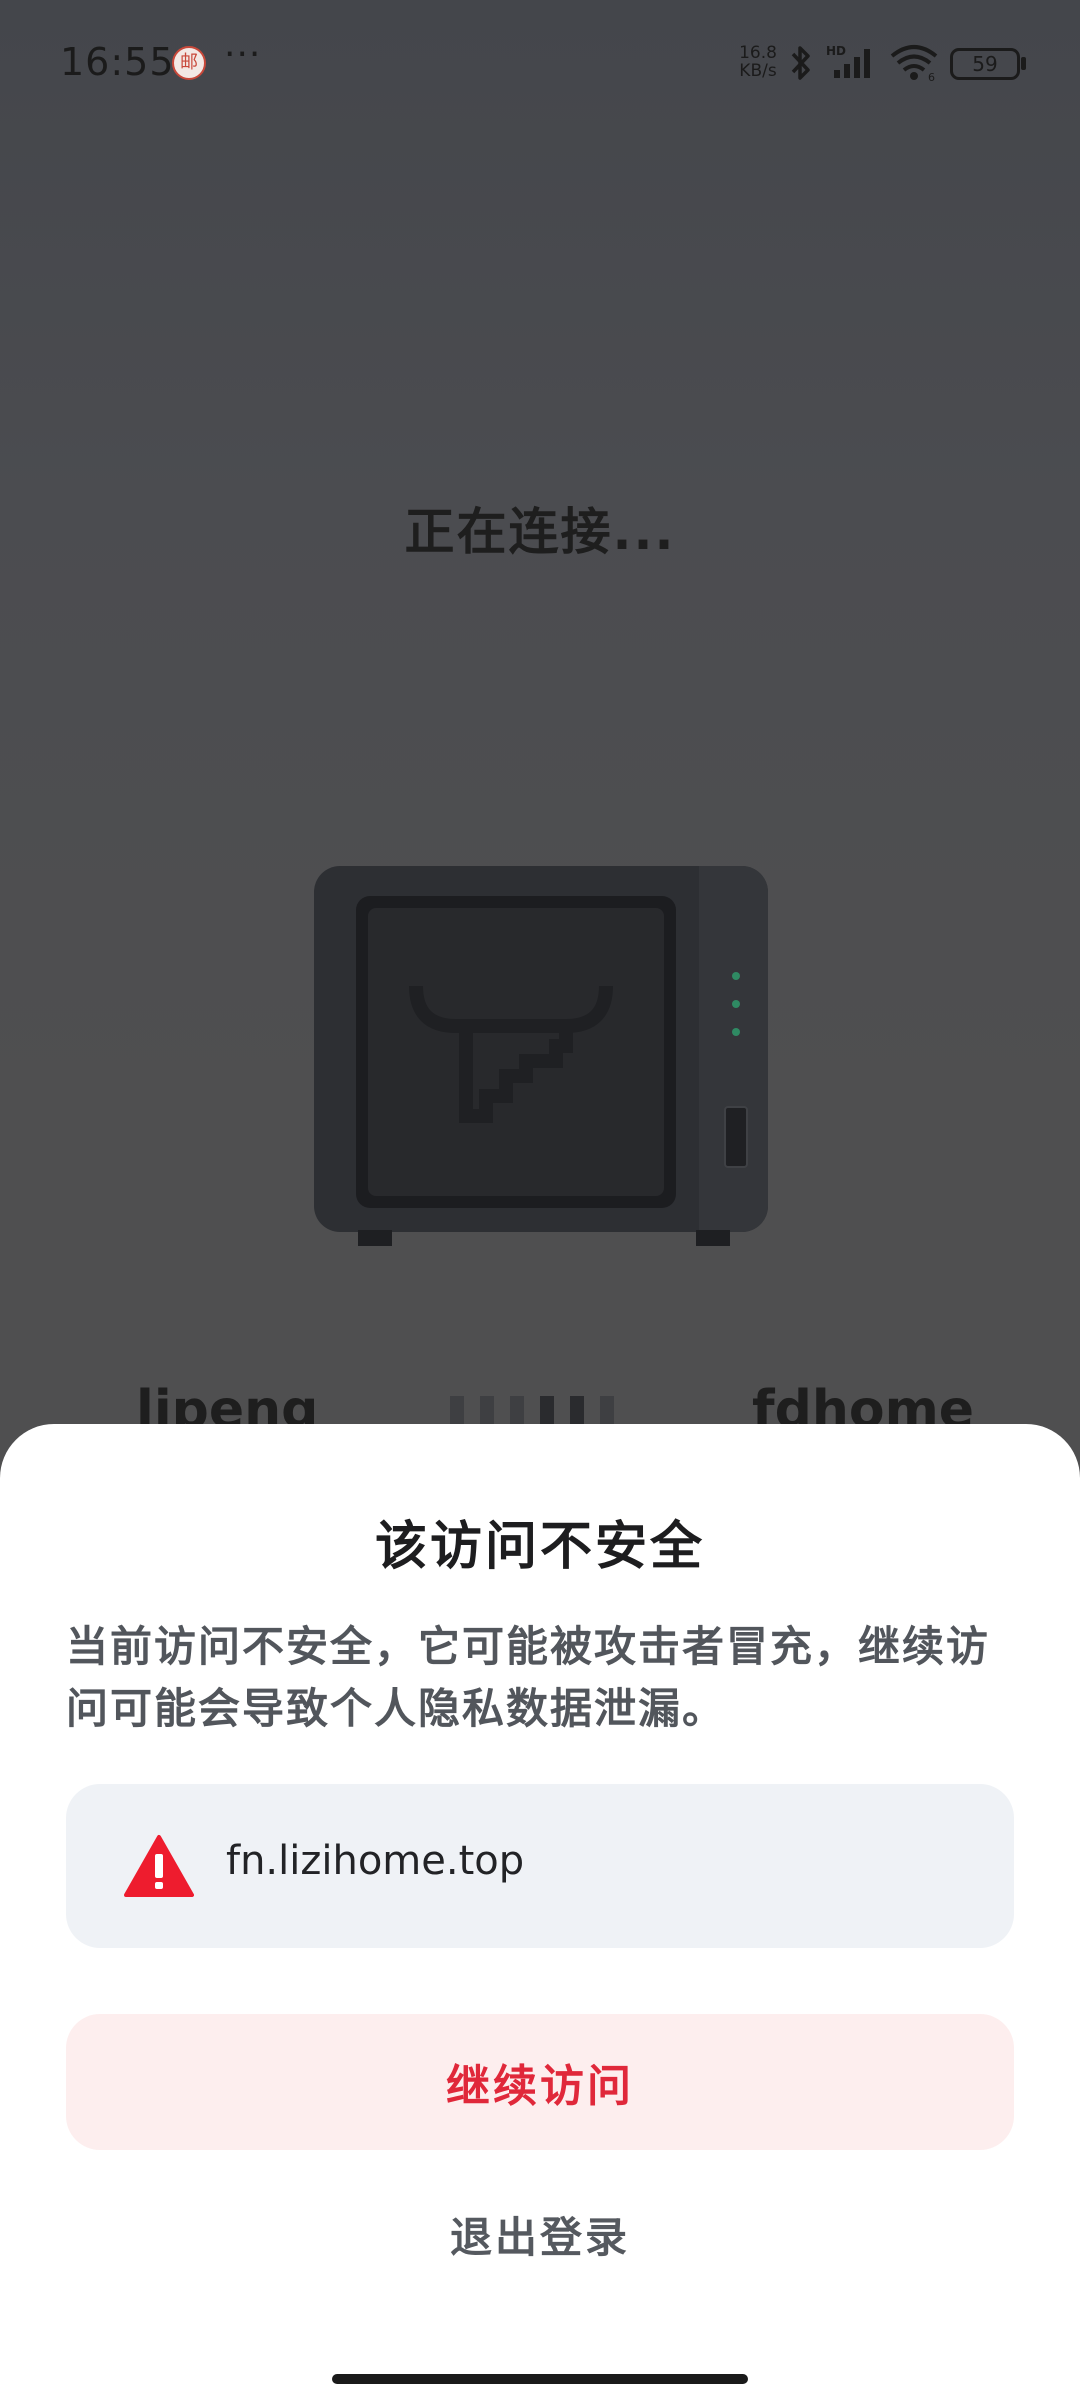 The height and width of the screenshot is (2400, 1080). Describe the element at coordinates (758, 71) in the screenshot. I see `network-speed-unit: KB/s` at that location.